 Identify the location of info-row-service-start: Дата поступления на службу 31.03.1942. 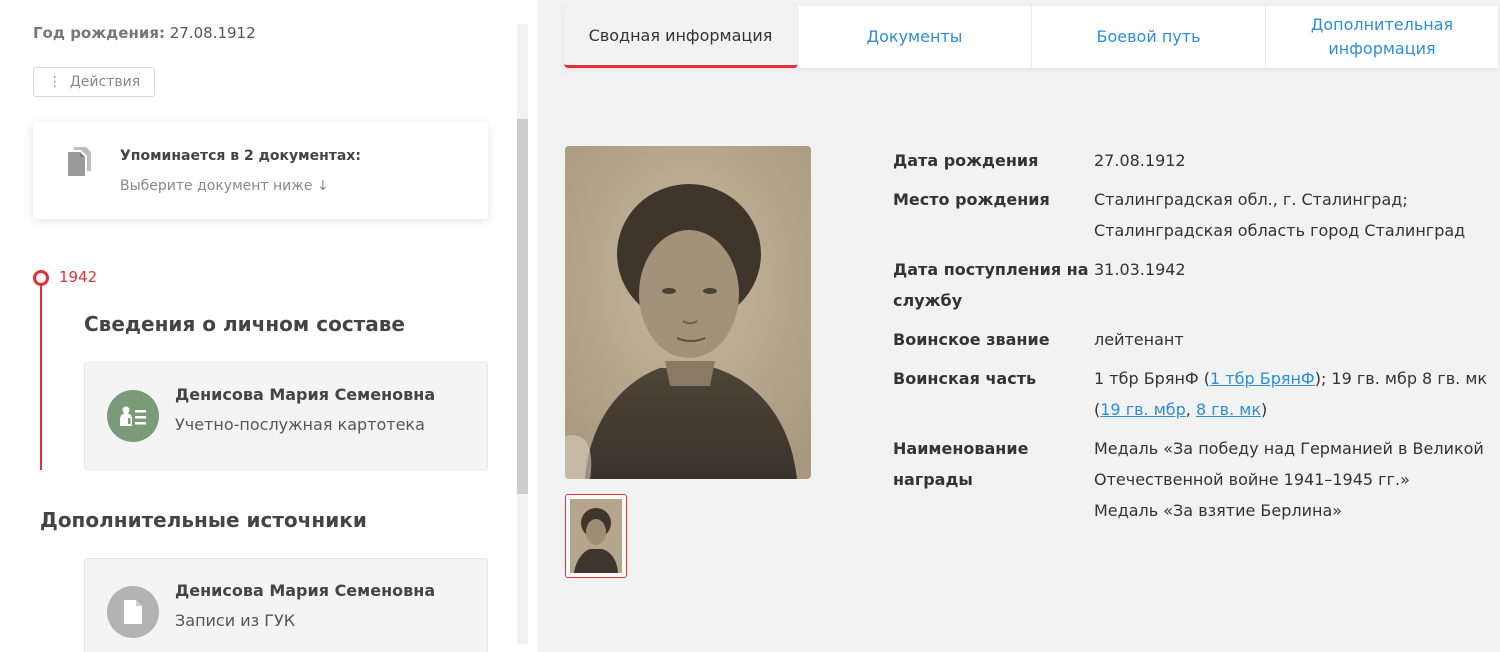
(1193, 285).